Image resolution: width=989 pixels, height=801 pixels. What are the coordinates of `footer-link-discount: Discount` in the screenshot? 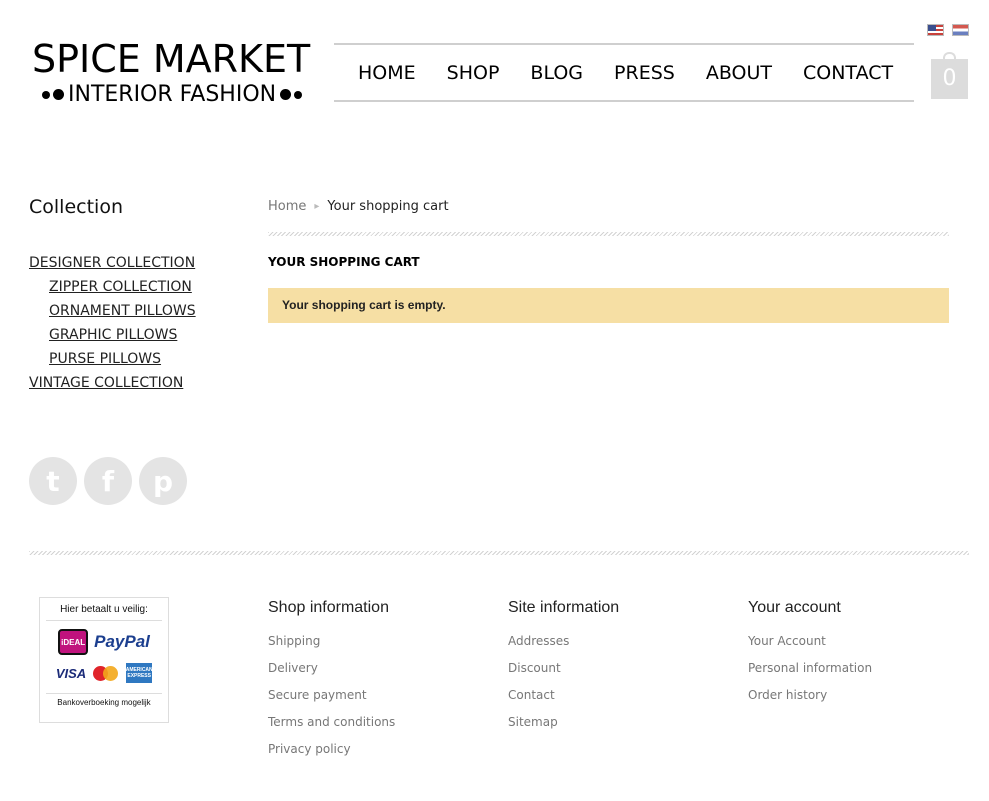 It's located at (534, 668).